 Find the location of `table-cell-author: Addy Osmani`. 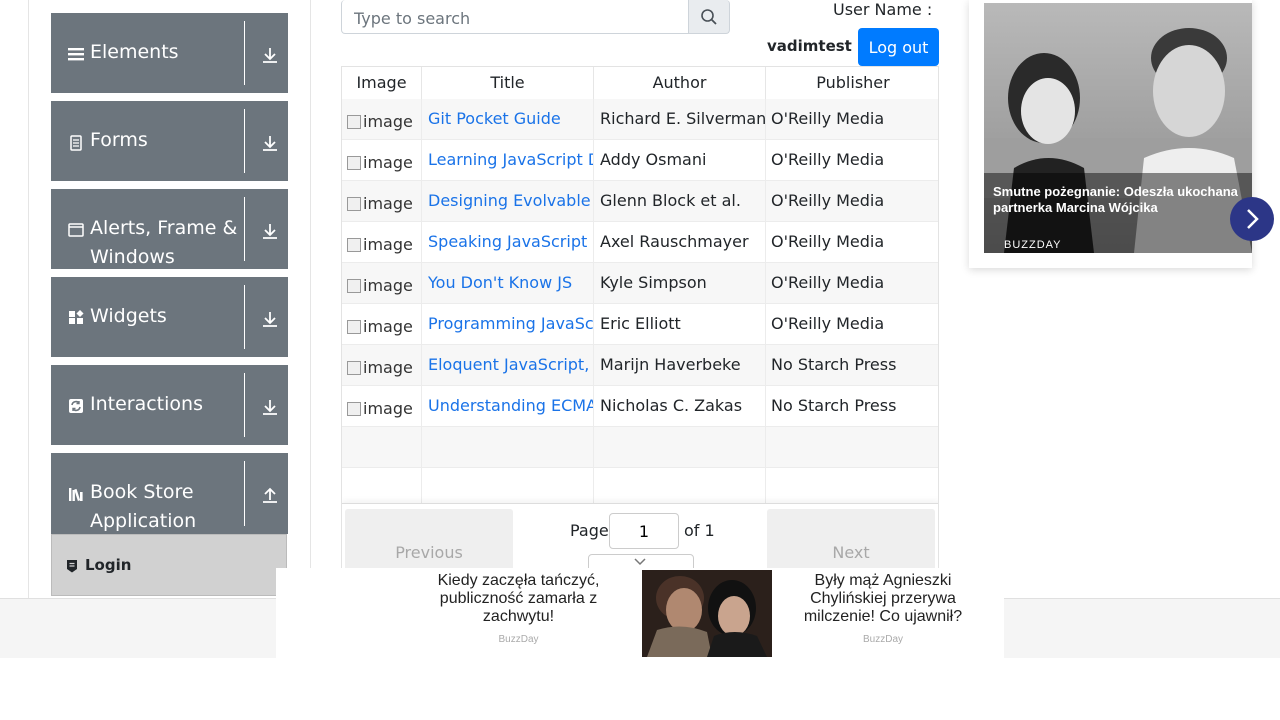

table-cell-author: Addy Osmani is located at coordinates (680, 160).